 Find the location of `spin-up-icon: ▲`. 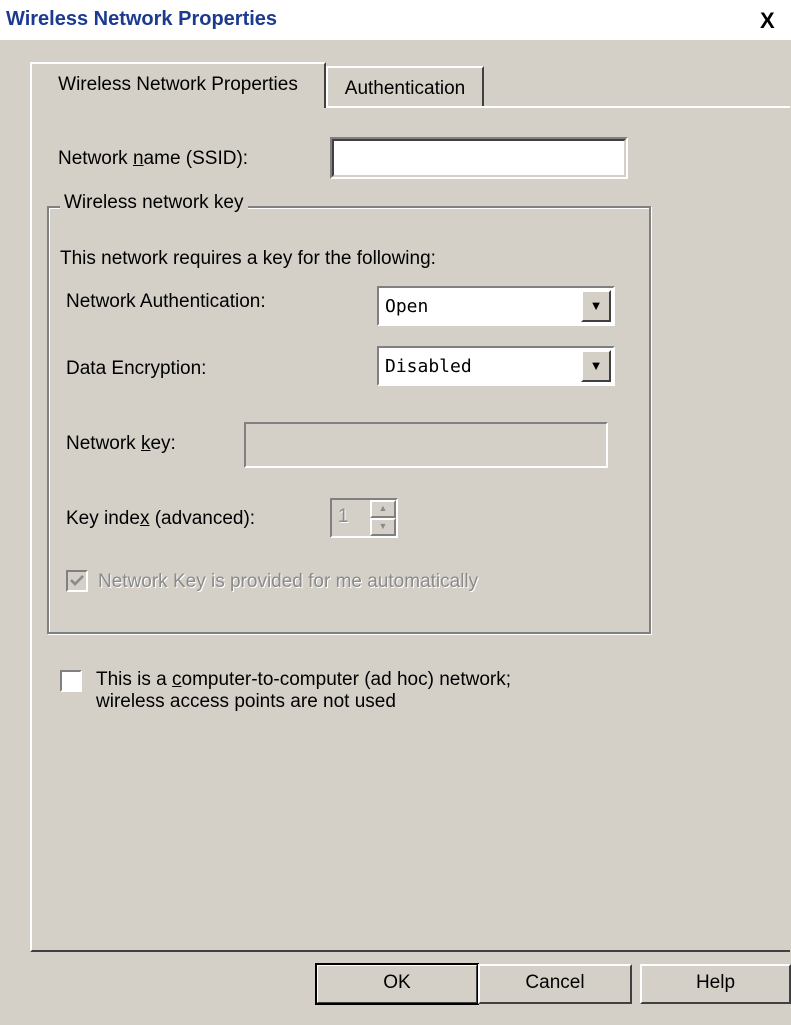

spin-up-icon: ▲ is located at coordinates (383, 508).